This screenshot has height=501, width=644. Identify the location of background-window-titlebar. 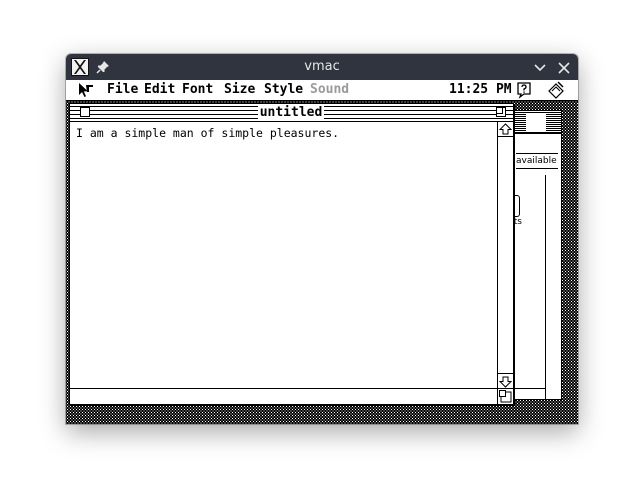
(536, 122).